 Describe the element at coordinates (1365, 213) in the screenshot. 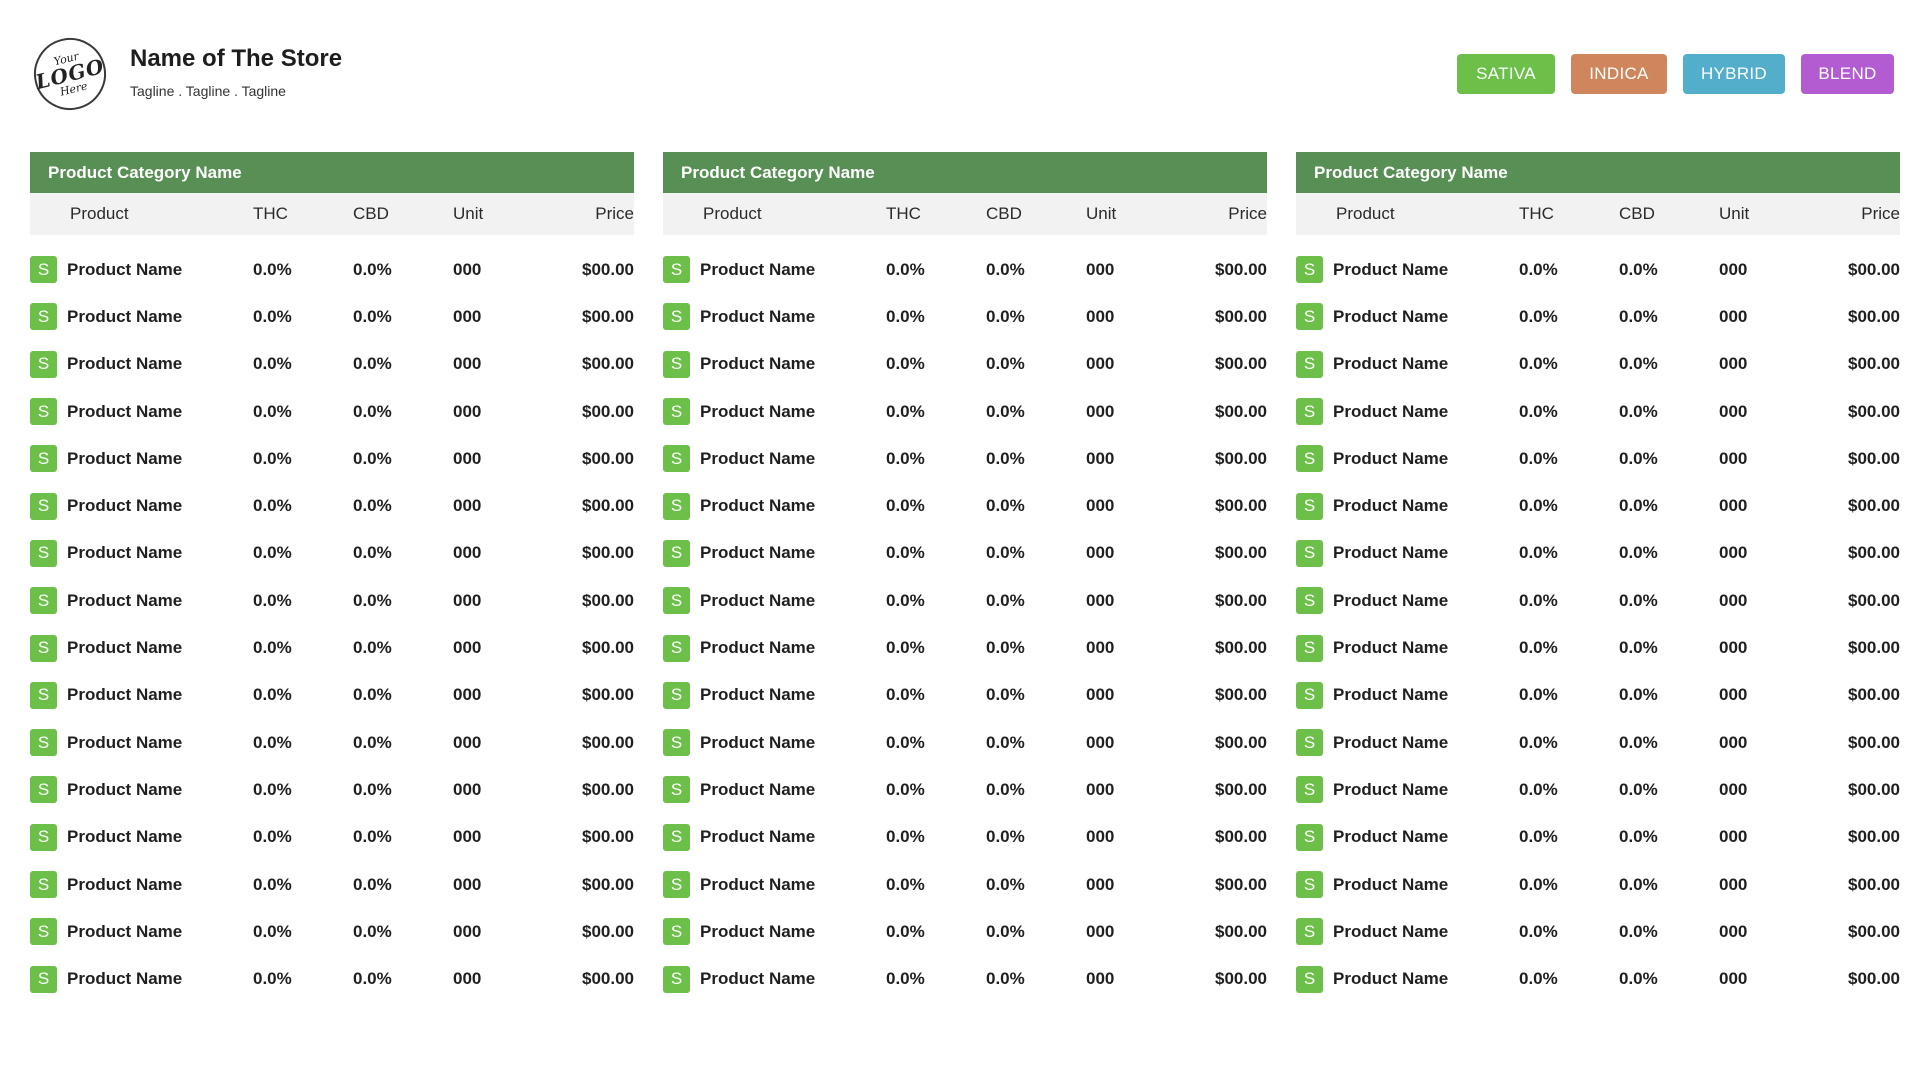

I see `column-header-product: Product` at that location.